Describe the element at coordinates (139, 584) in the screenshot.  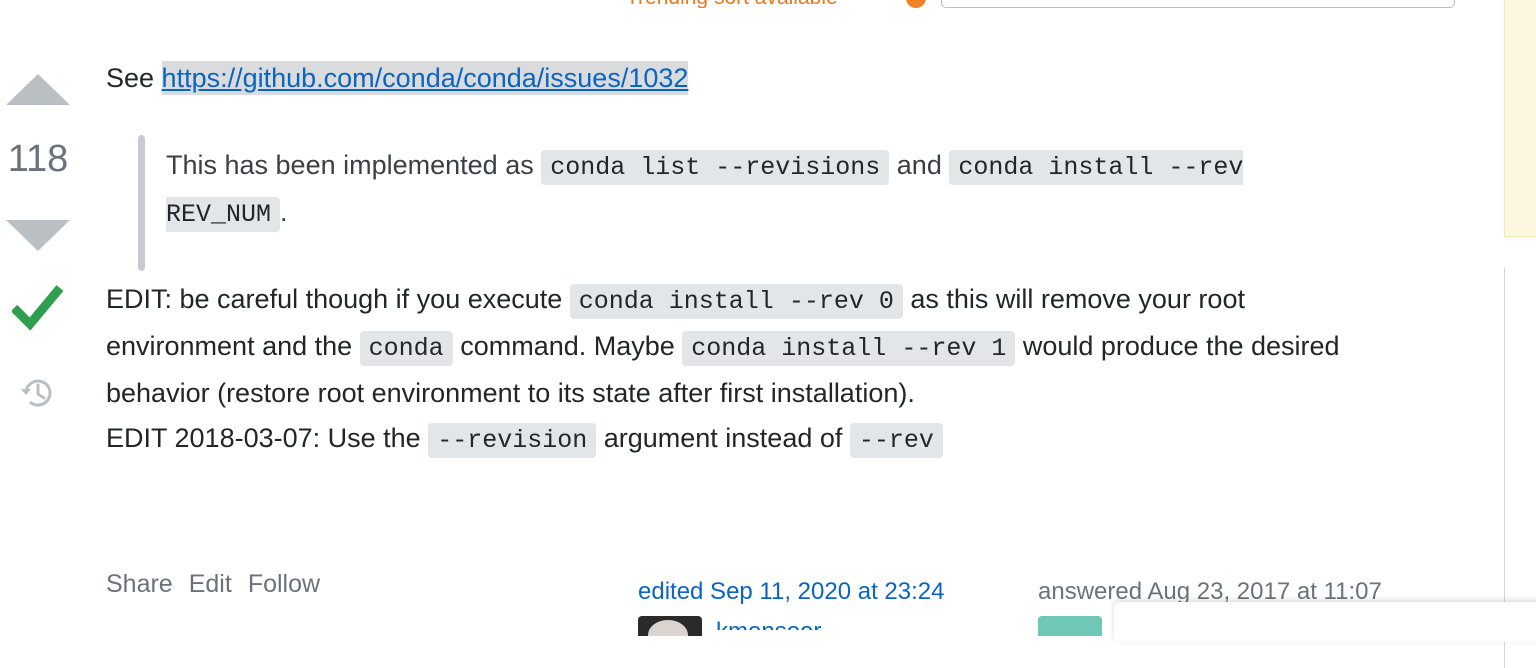
I see `share-link: Share` at that location.